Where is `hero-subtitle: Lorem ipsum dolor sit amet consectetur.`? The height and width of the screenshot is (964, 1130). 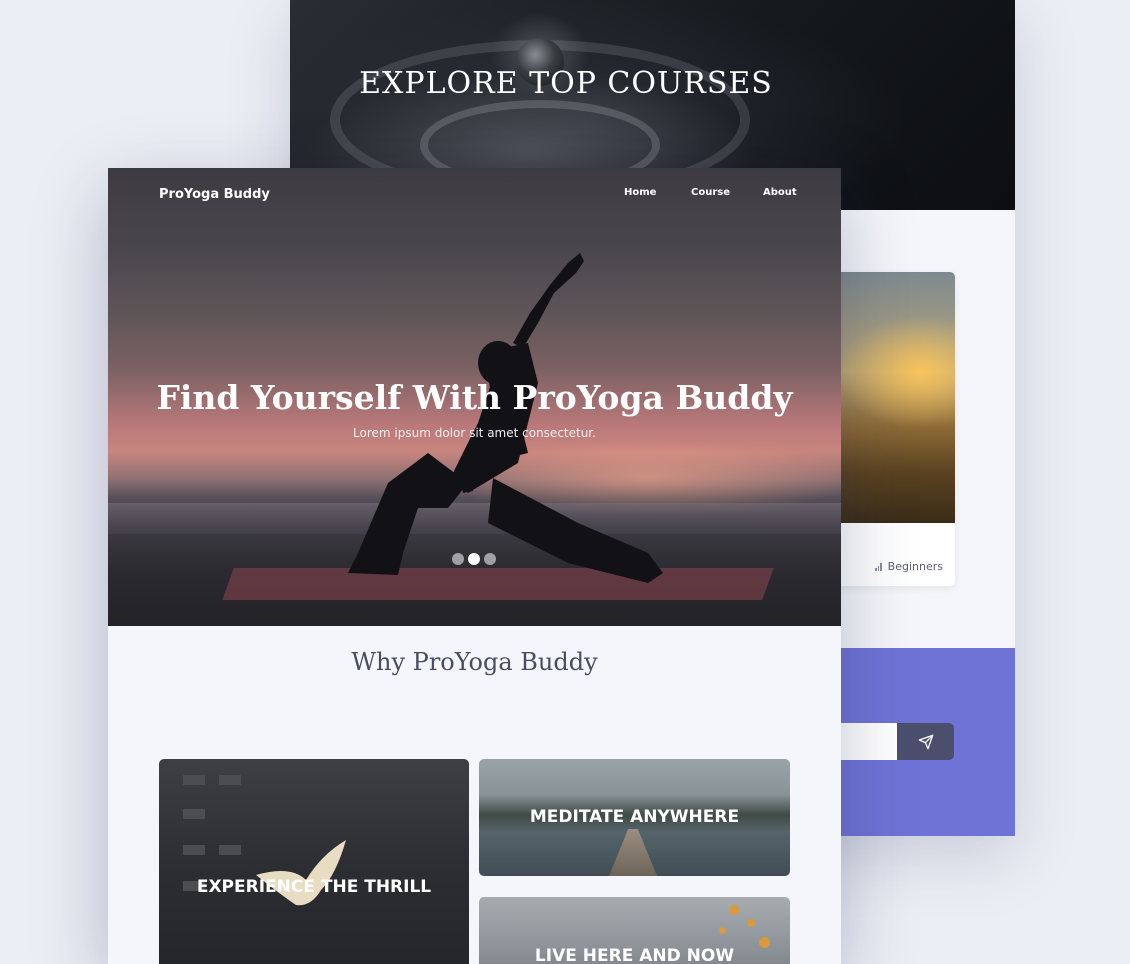 hero-subtitle: Lorem ipsum dolor sit amet consectetur. is located at coordinates (474, 433).